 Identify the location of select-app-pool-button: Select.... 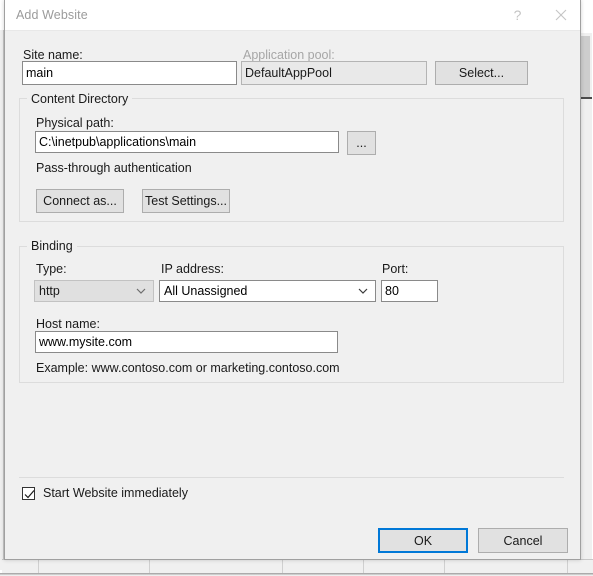
(481, 73).